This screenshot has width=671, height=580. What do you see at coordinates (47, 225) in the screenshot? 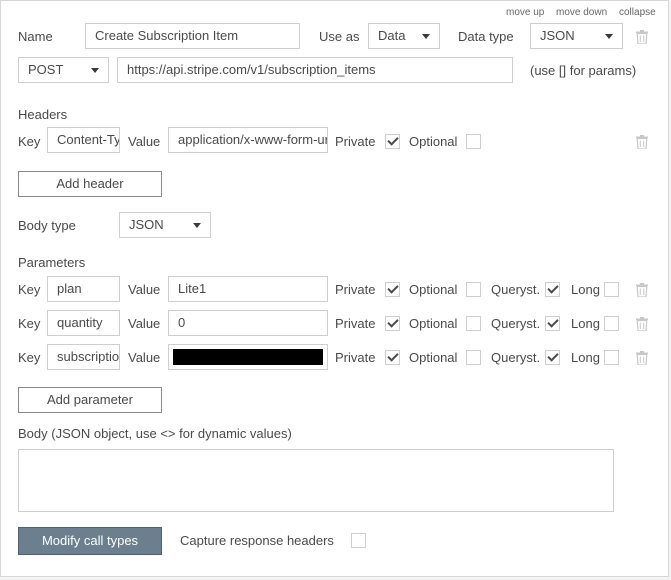
I see `body-type-label: Body type` at bounding box center [47, 225].